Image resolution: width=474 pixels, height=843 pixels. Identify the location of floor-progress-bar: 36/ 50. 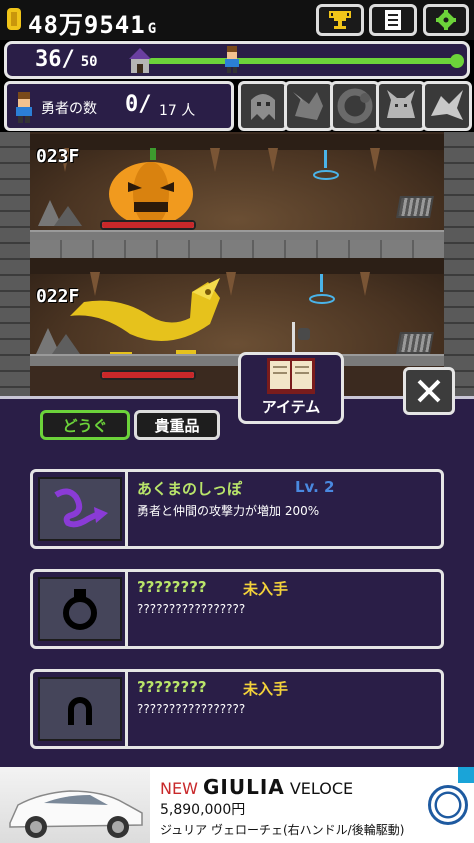
(237, 60).